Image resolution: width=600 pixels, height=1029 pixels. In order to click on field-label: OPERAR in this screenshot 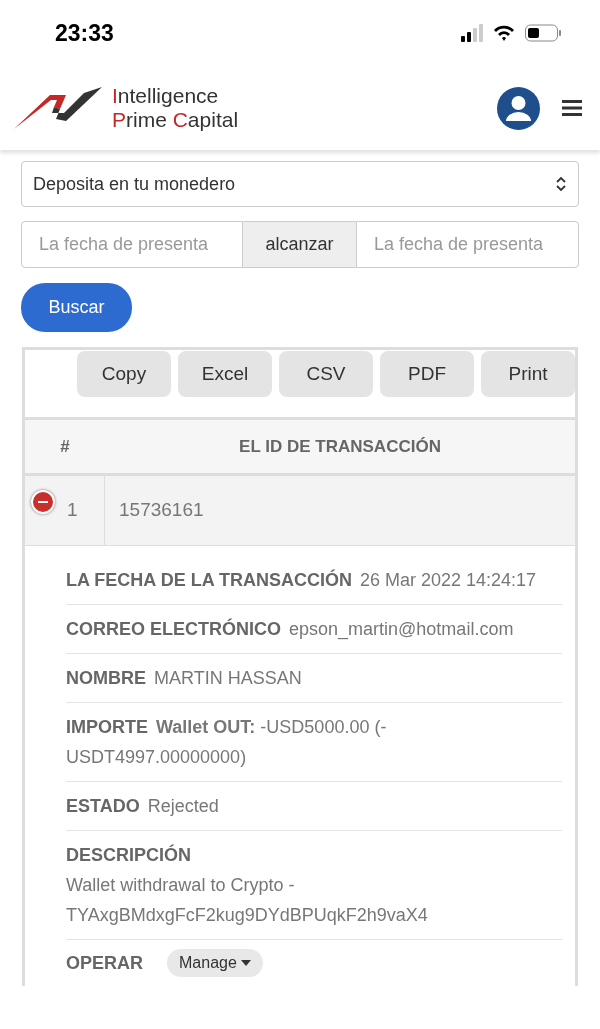, I will do `click(104, 963)`.